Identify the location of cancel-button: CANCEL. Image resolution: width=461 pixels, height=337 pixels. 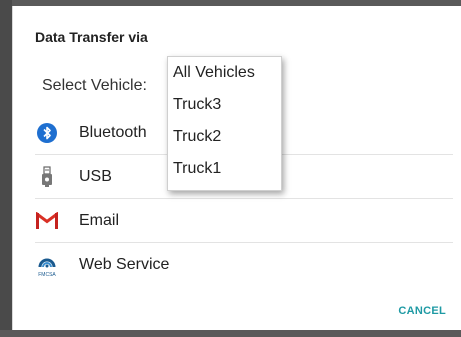
(422, 311).